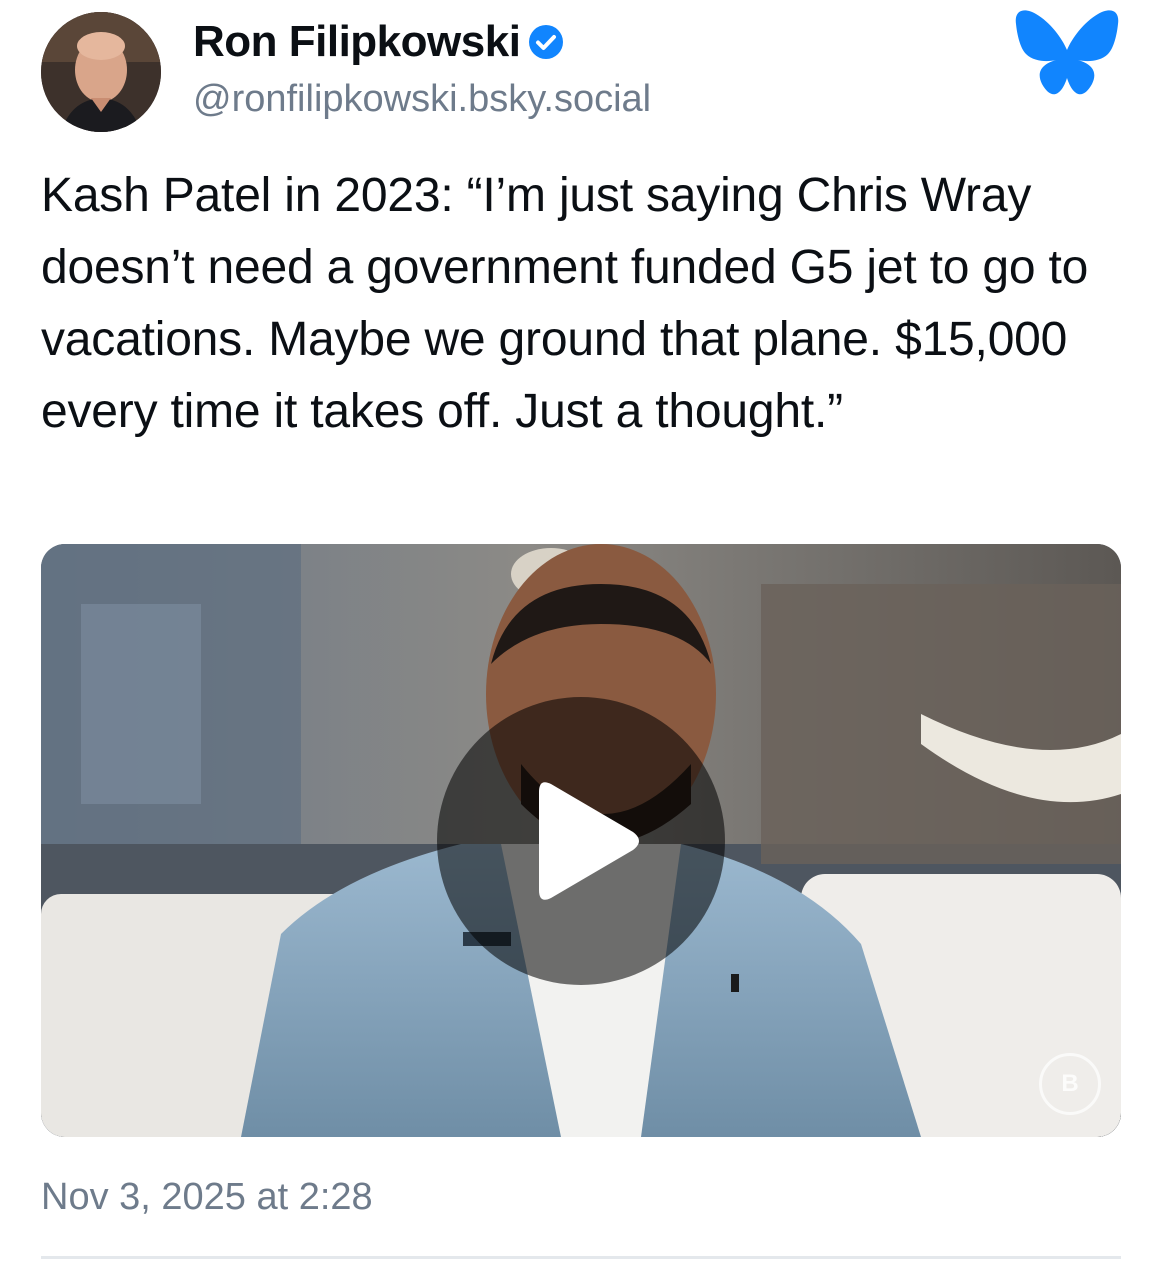 The image size is (1159, 1267). I want to click on divider, so click(581, 1257).